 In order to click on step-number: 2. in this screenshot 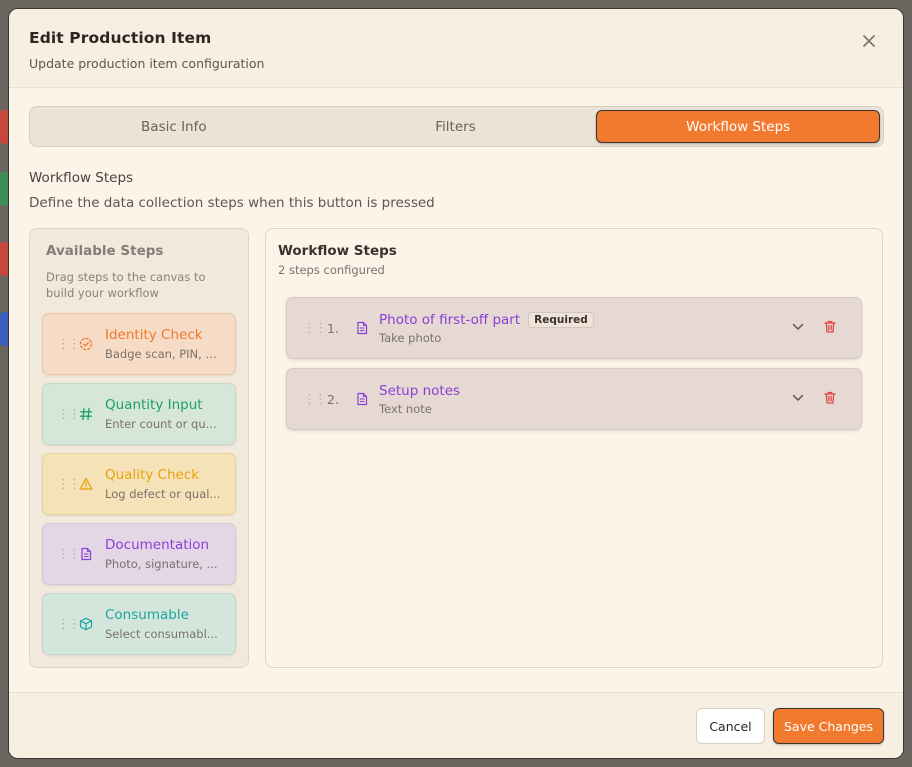, I will do `click(333, 399)`.